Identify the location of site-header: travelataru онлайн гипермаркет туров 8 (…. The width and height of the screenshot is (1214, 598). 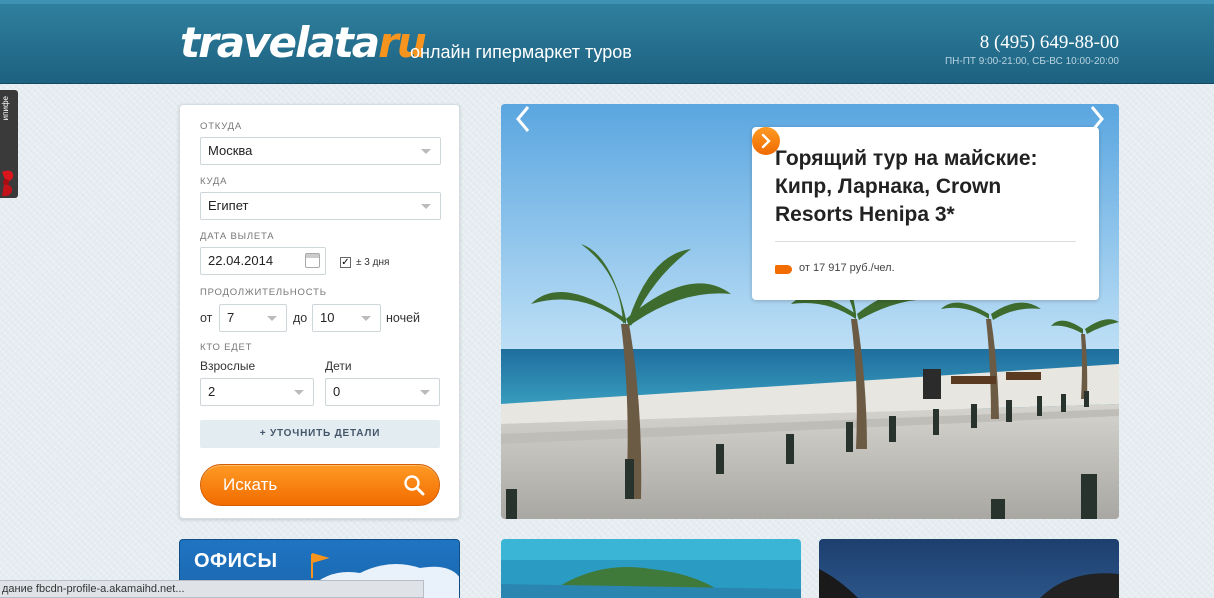
(607, 42).